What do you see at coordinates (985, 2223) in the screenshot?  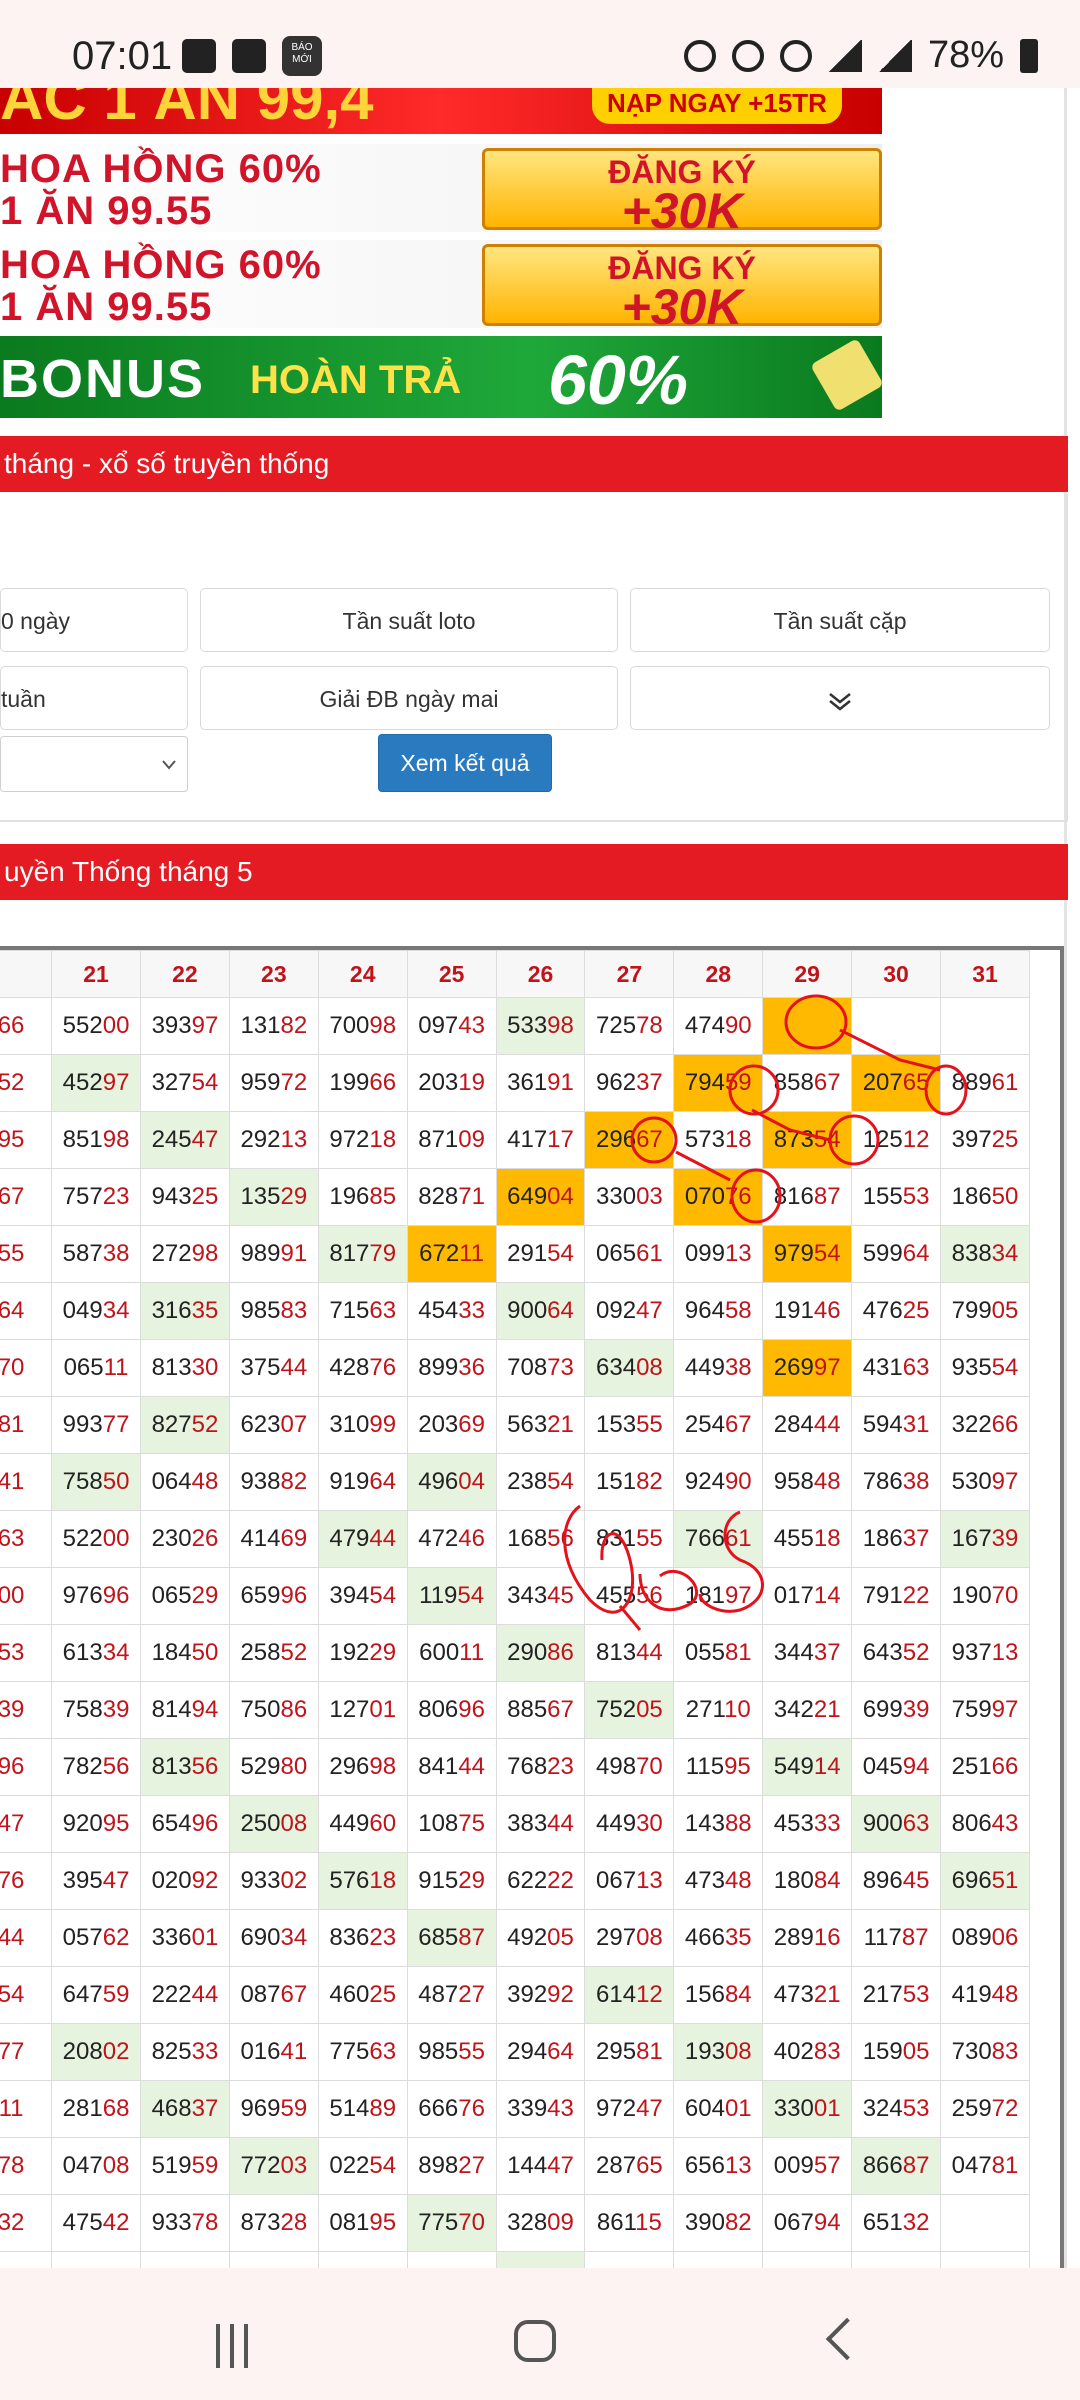 I see `result-cell` at bounding box center [985, 2223].